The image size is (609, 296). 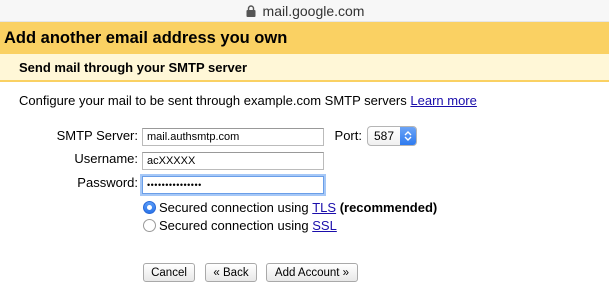 I want to click on lock-icon, so click(x=251, y=10).